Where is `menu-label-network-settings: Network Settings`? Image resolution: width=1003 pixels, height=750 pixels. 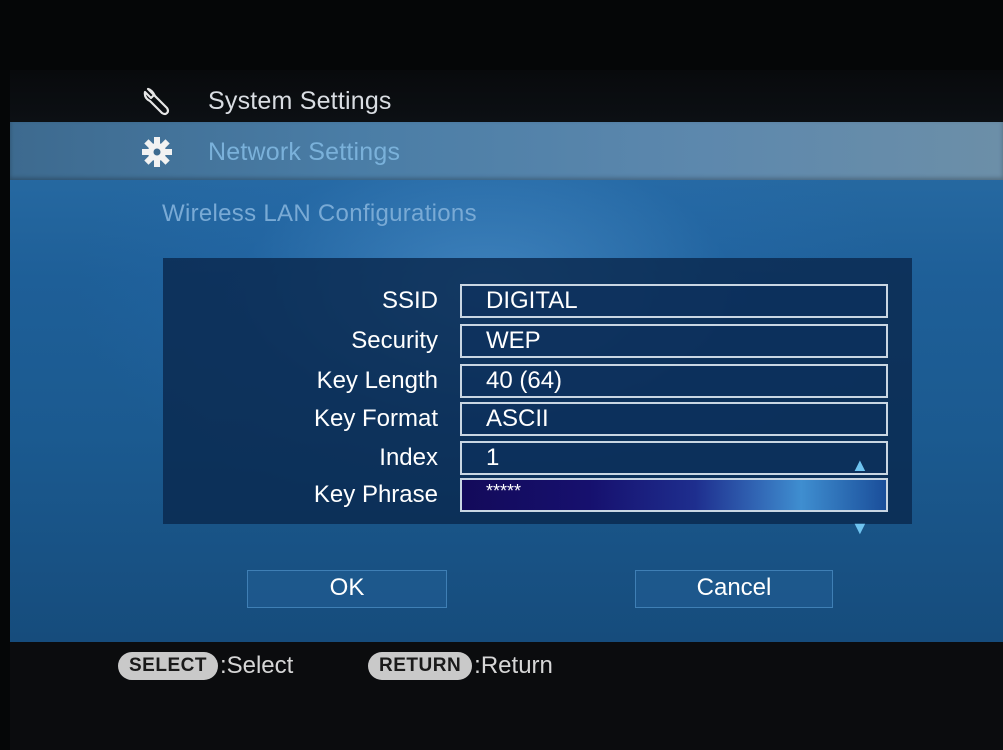 menu-label-network-settings: Network Settings is located at coordinates (304, 151).